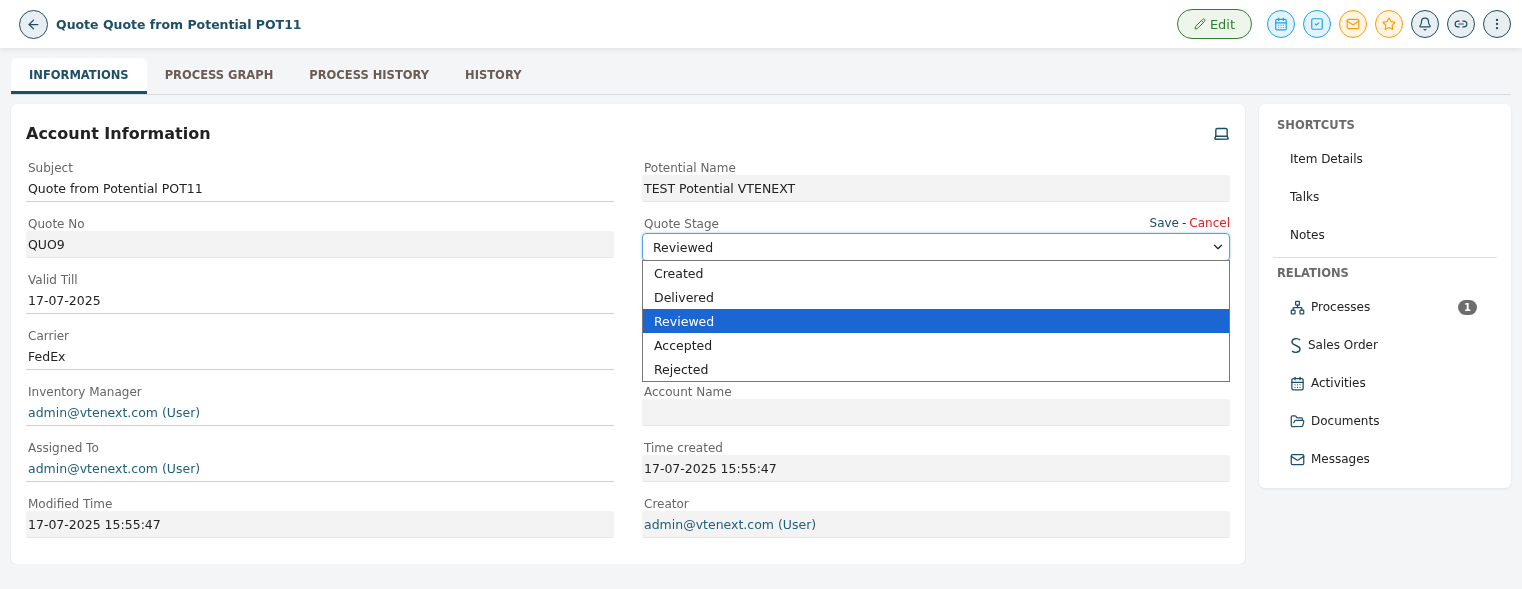 The height and width of the screenshot is (589, 1522). What do you see at coordinates (1209, 223) in the screenshot?
I see `cancel-link: Cancel` at bounding box center [1209, 223].